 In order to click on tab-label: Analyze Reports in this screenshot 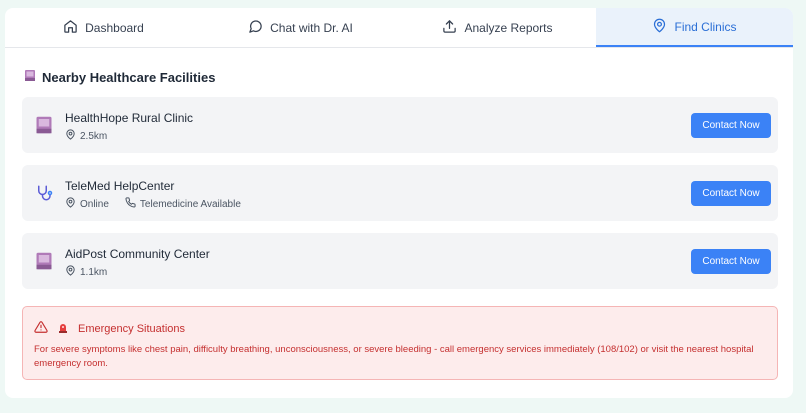, I will do `click(508, 27)`.